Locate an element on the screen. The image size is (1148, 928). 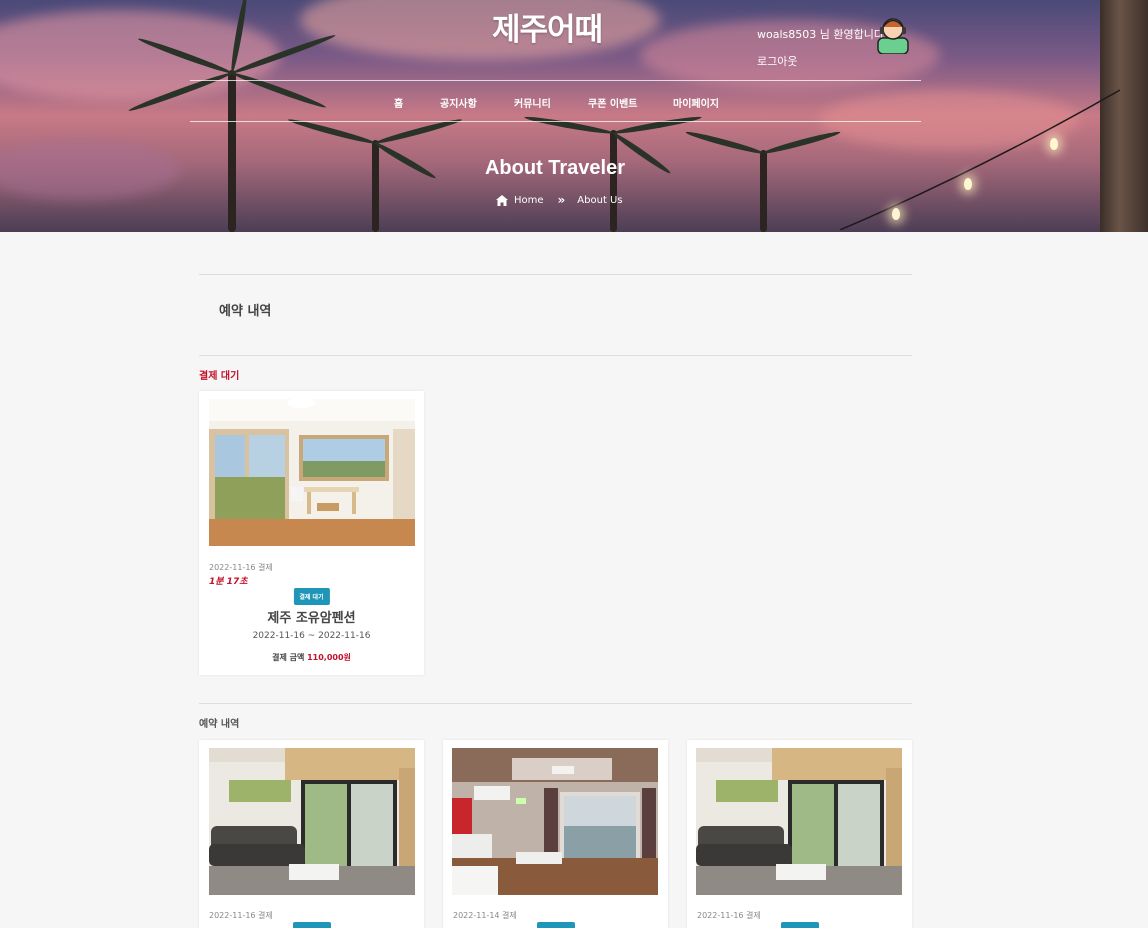
main-nav: 홈 공지사항 커뮤니티 쿠폰 이벤트 마이페이지 is located at coordinates (555, 101).